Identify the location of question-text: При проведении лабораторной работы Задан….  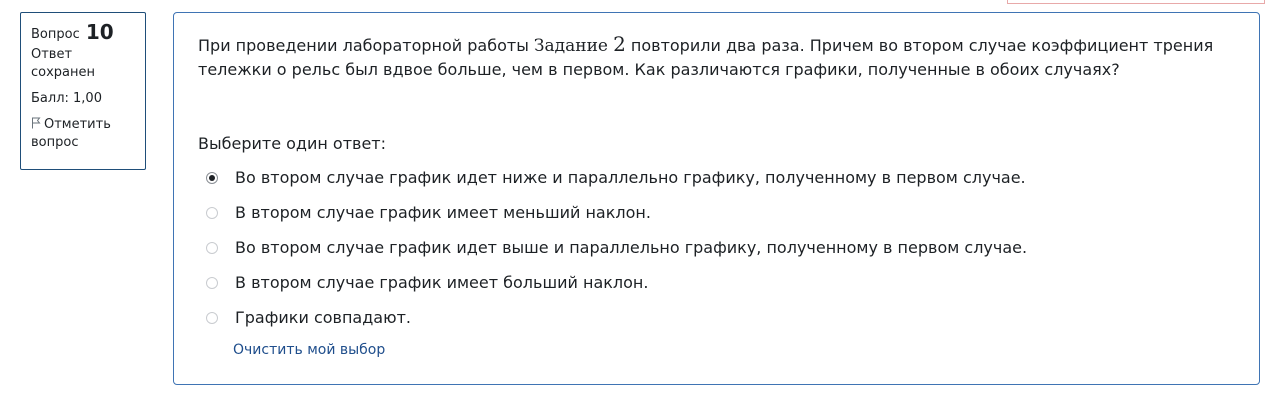
(713, 57).